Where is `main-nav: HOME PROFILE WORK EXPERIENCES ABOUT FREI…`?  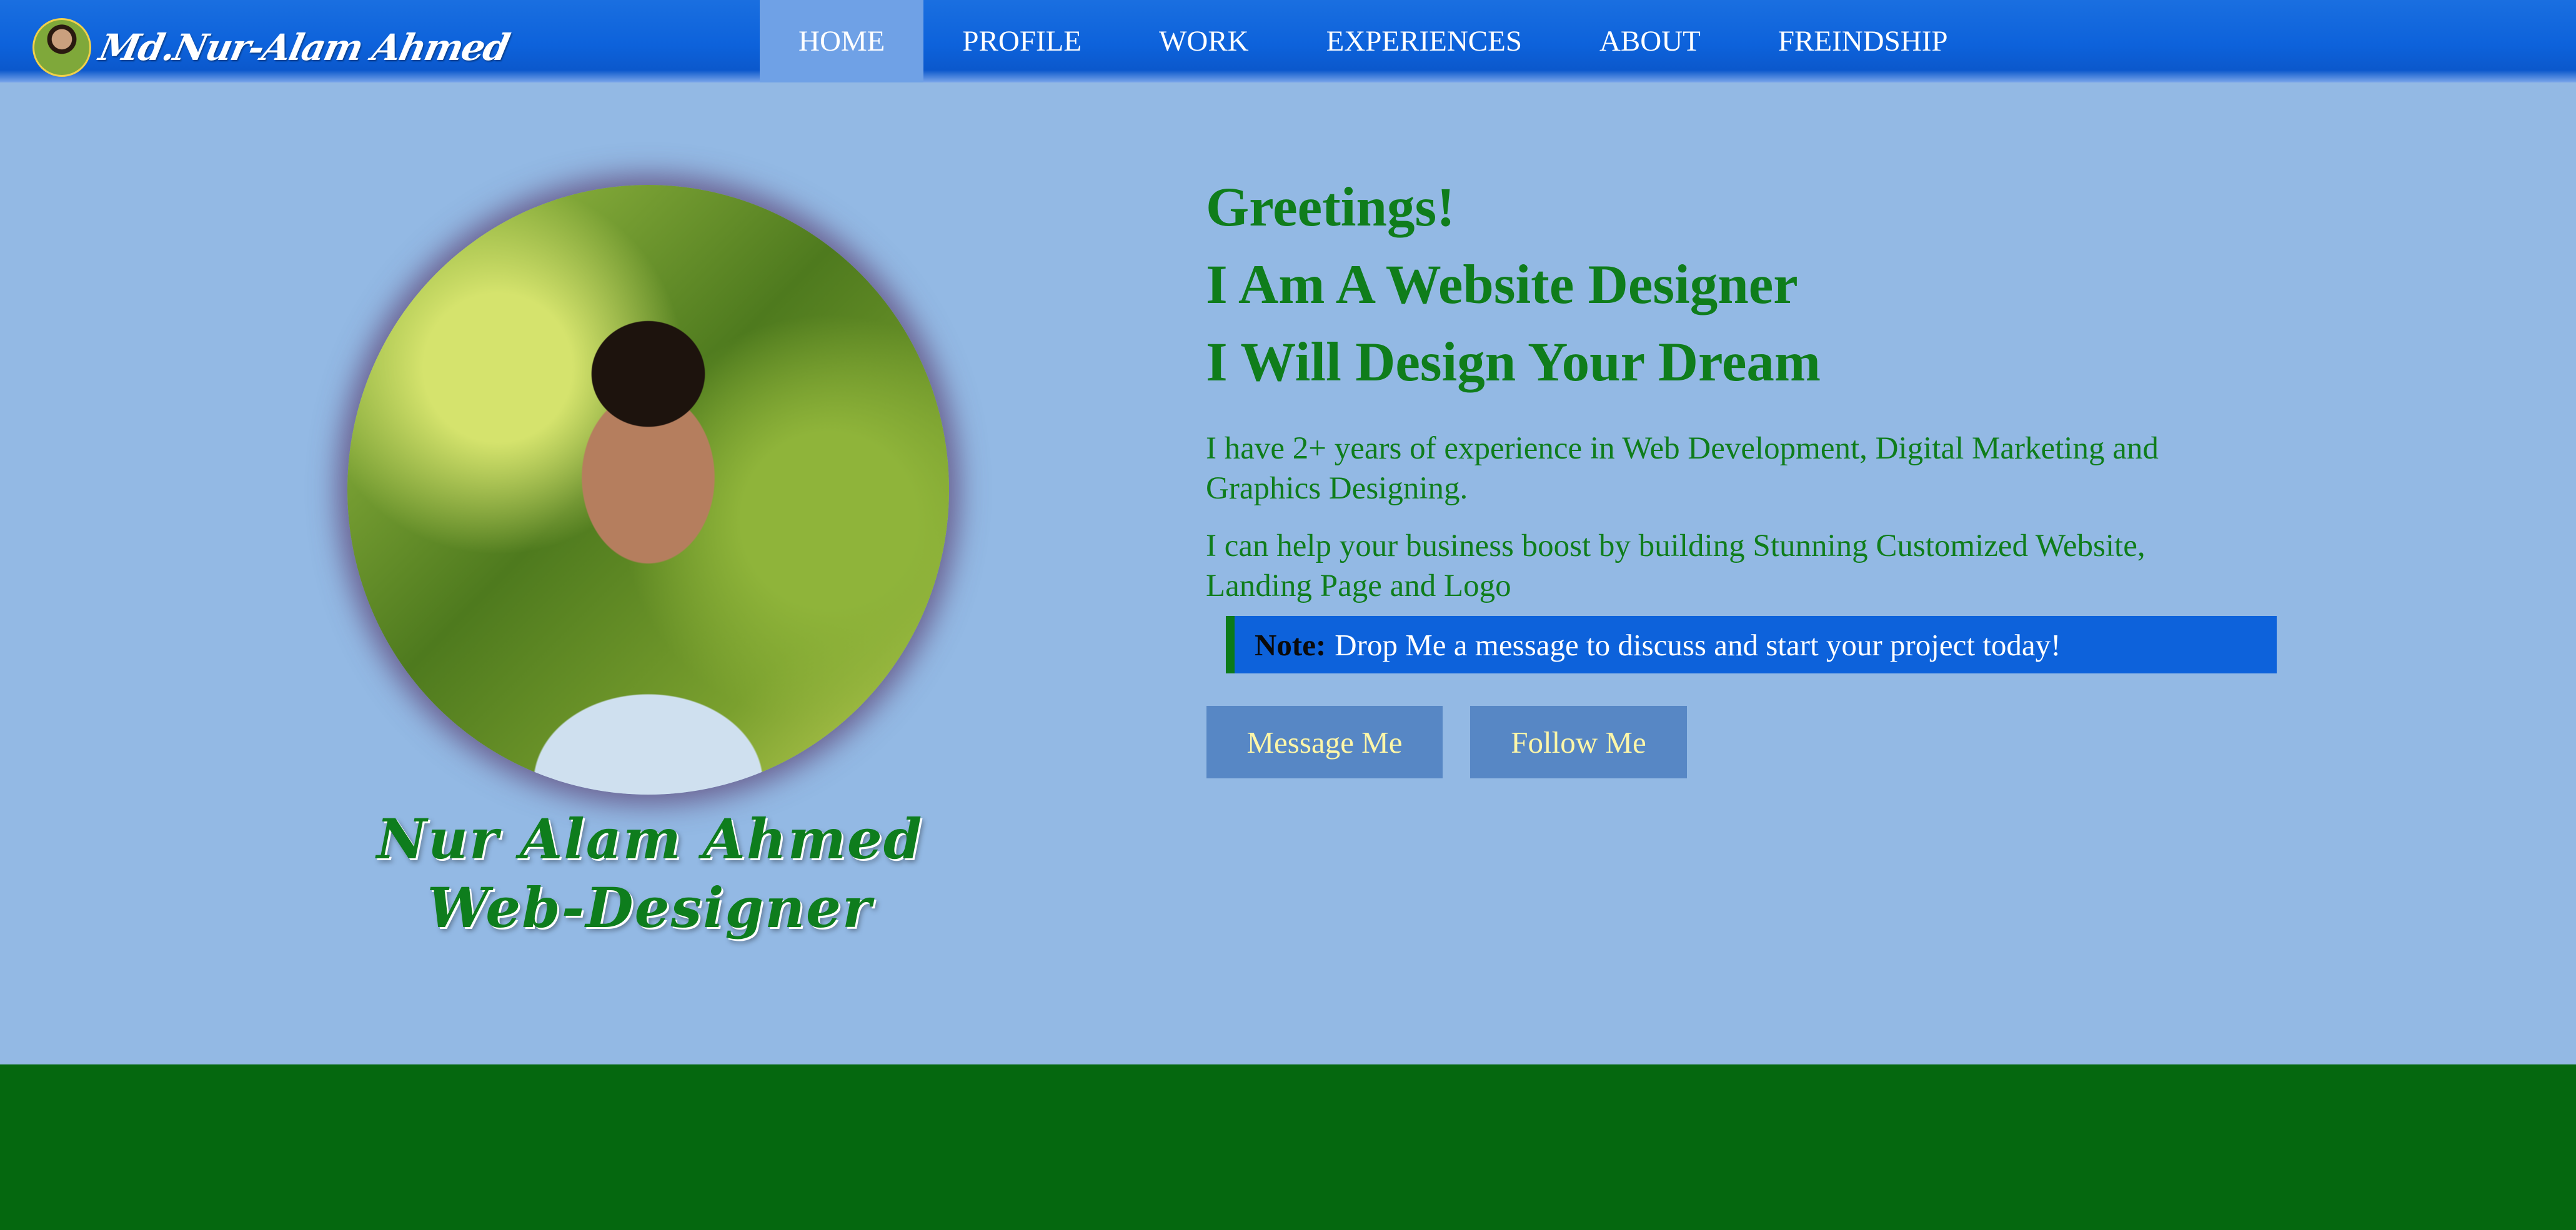
main-nav: HOME PROFILE WORK EXPERIENCES ABOUT FREI… is located at coordinates (1373, 41).